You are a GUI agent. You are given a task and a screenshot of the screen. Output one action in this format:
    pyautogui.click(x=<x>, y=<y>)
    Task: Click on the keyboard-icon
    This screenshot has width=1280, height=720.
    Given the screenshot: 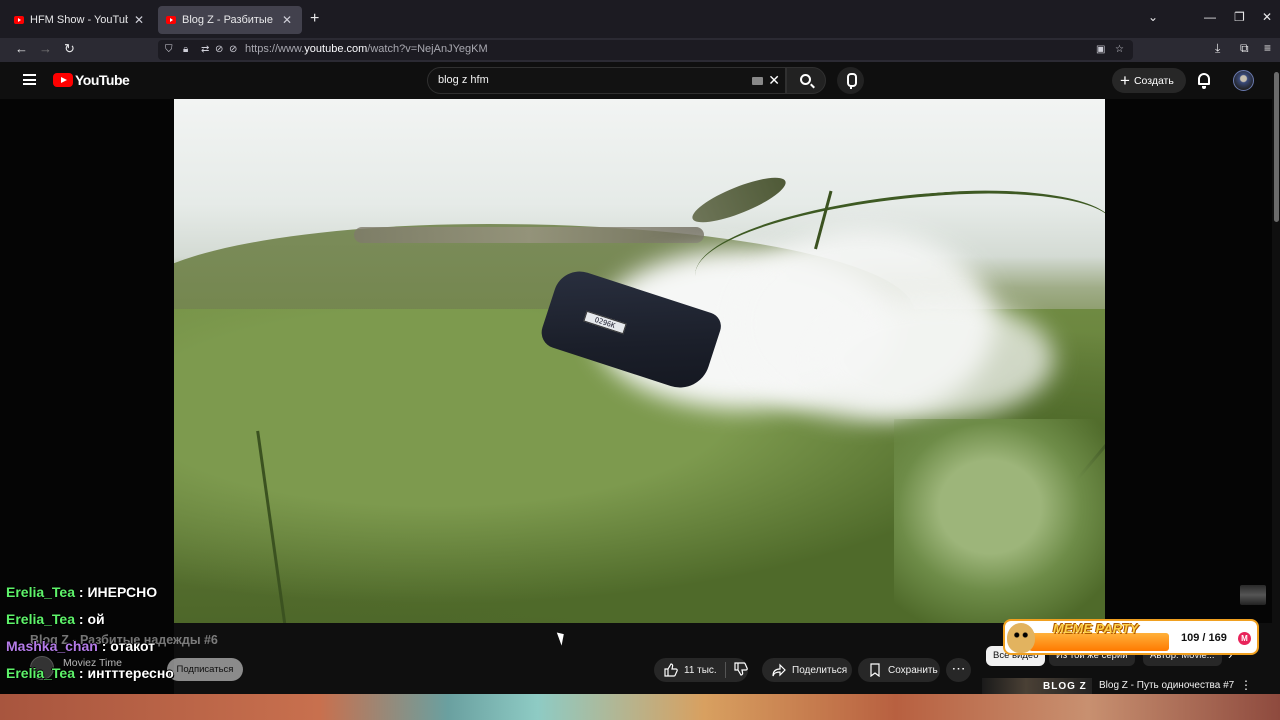 What is the action you would take?
    pyautogui.click(x=757, y=81)
    